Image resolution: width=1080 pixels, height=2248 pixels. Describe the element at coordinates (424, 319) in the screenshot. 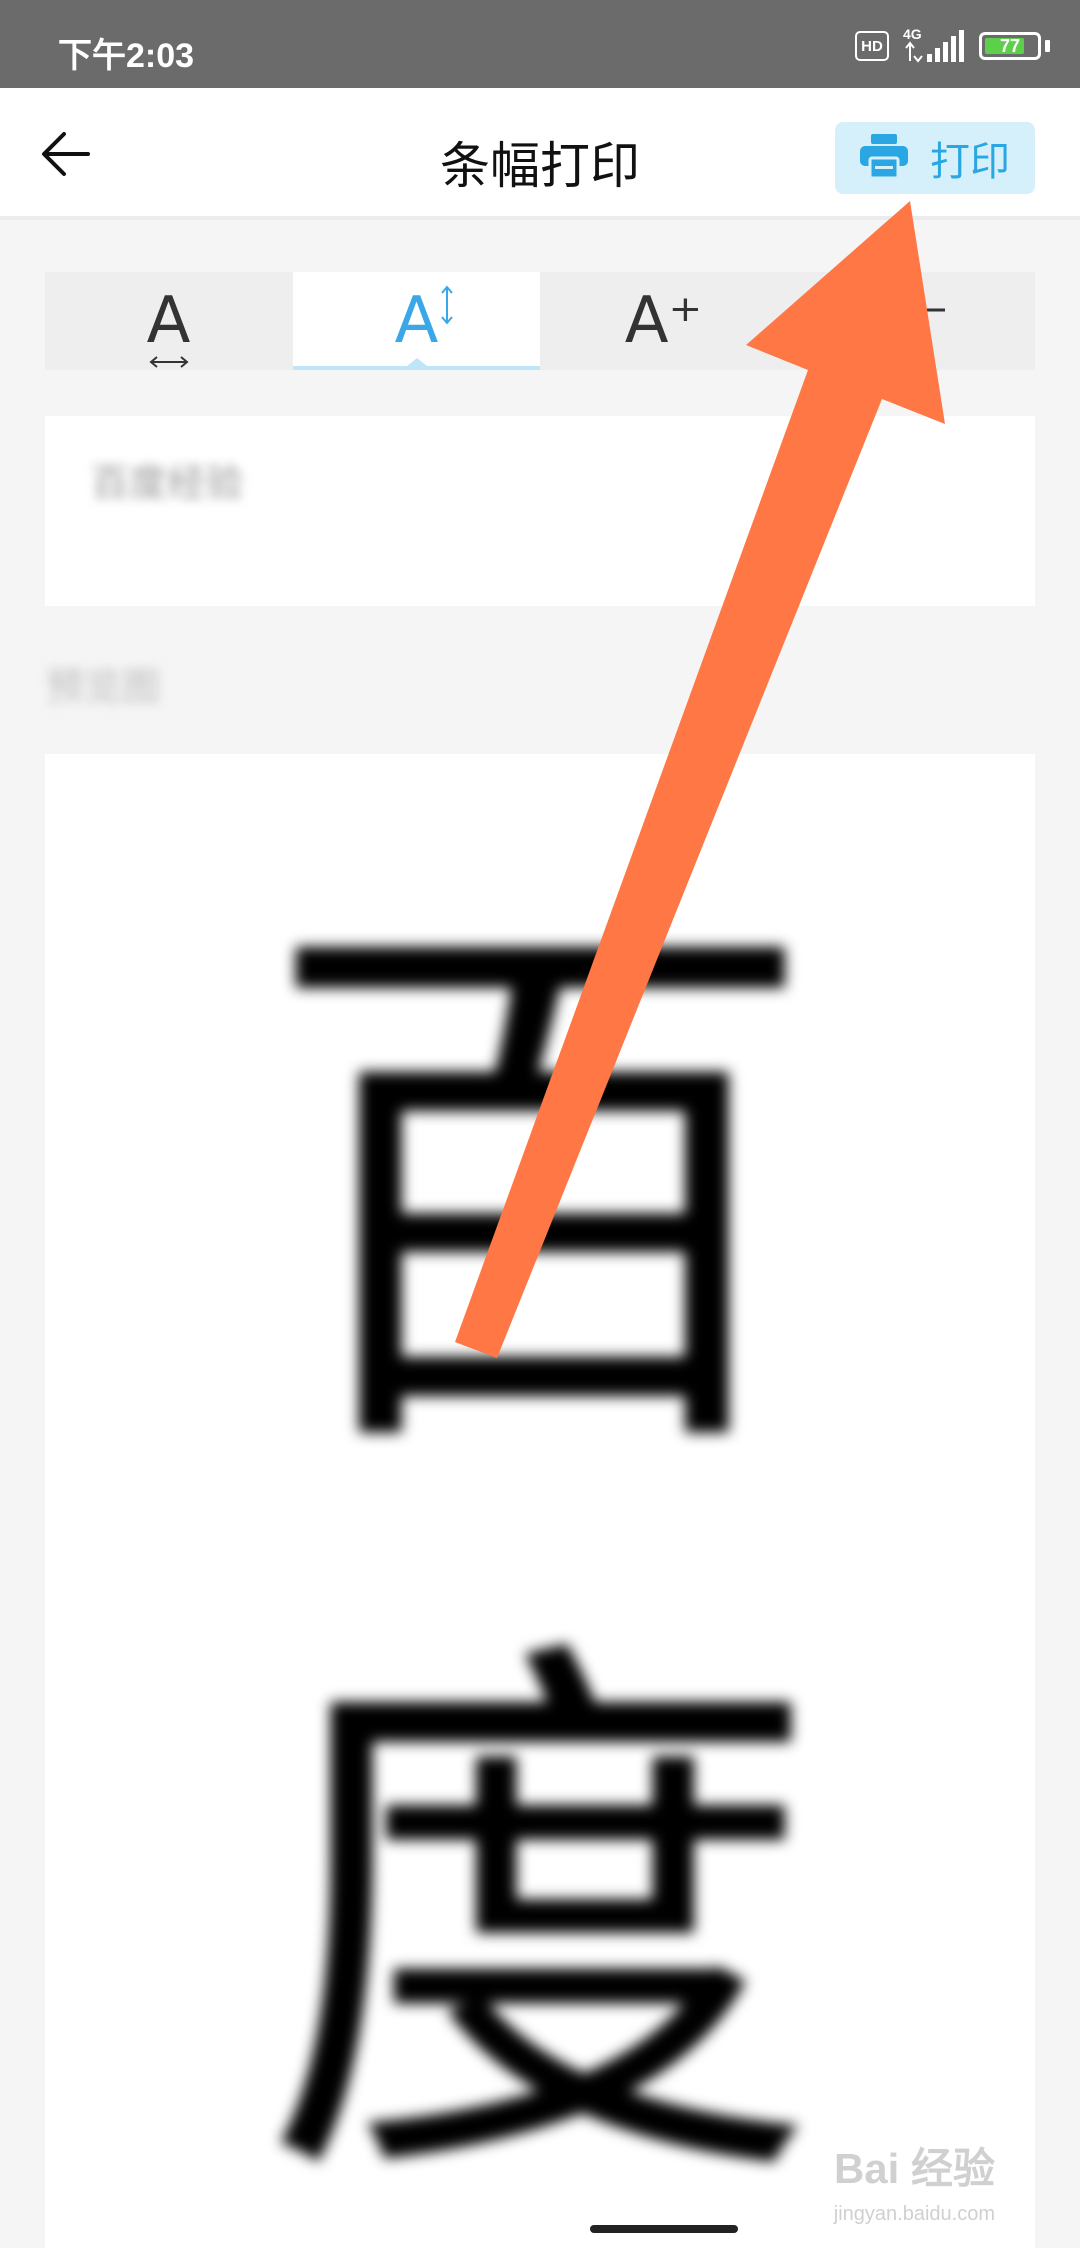

I see `line-height-icon: A` at that location.